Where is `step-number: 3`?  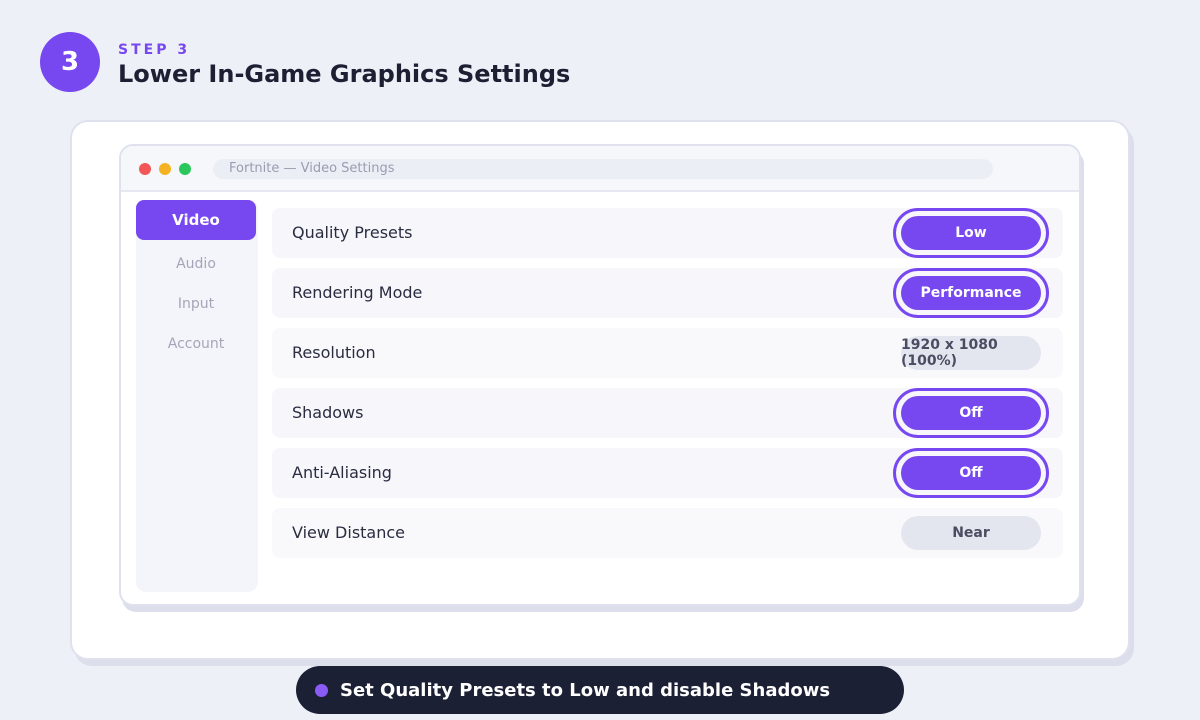 step-number: 3 is located at coordinates (70, 62).